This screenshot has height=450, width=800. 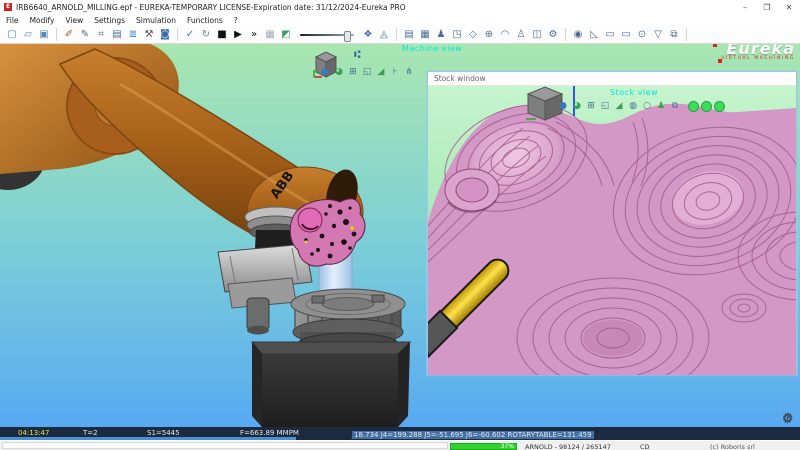 I want to click on spindle-speed: S1=5445, so click(x=163, y=433).